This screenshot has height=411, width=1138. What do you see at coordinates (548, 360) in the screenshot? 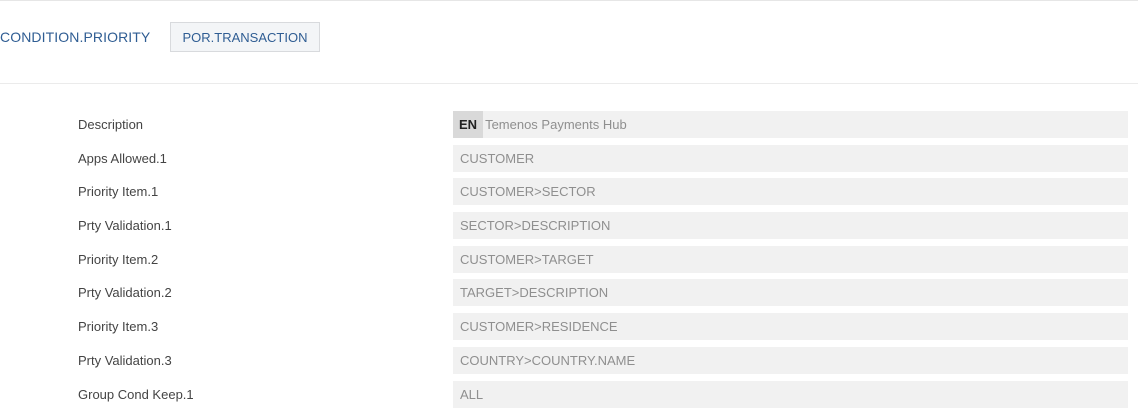
I see `field-value: COUNTRY>COUNTRY.NAME` at bounding box center [548, 360].